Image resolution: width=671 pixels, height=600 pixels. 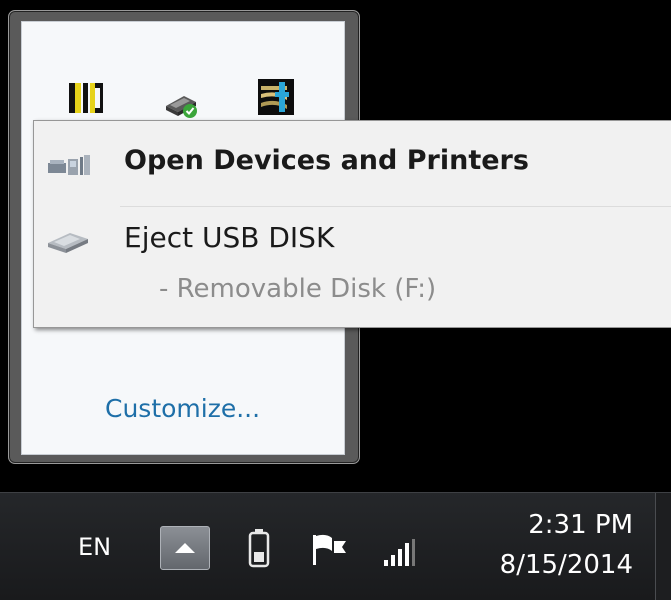 I want to click on show-desktop-button, so click(x=663, y=546).